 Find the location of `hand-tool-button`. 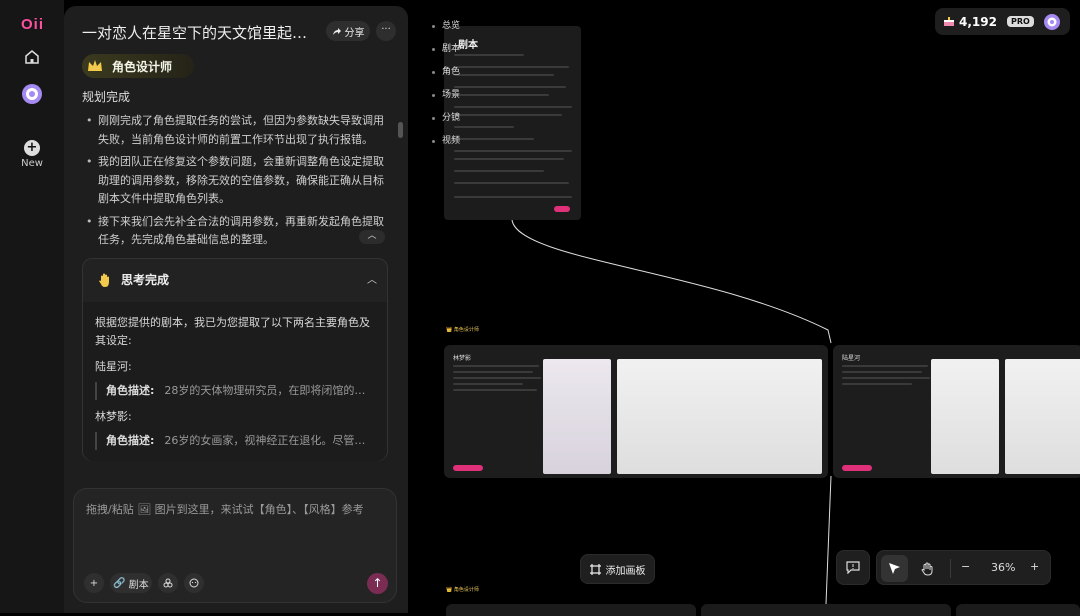

hand-tool-button is located at coordinates (927, 568).